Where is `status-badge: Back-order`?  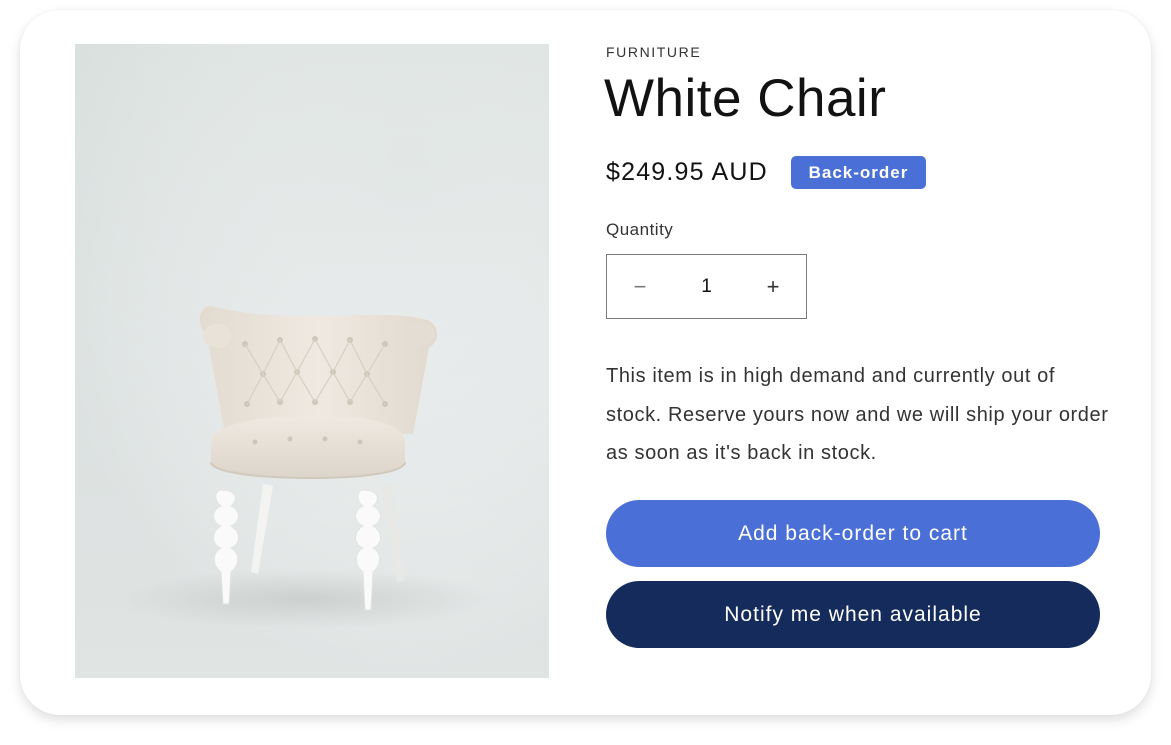
status-badge: Back-order is located at coordinates (858, 172).